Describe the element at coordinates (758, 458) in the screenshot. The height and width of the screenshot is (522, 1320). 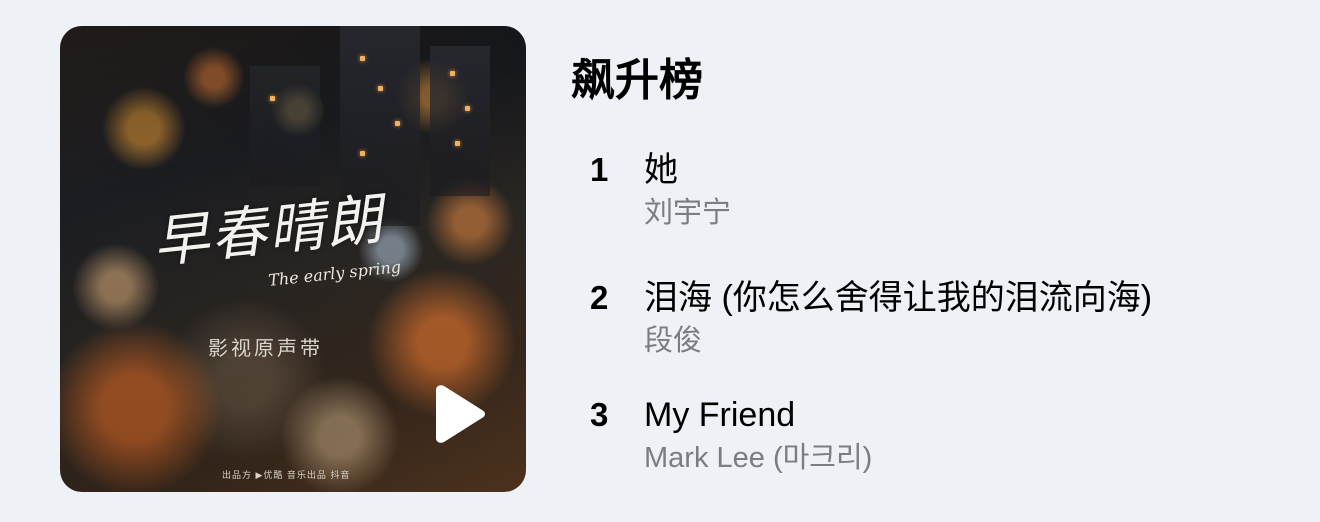
I see `track-artist: Mark Lee (마크리)` at that location.